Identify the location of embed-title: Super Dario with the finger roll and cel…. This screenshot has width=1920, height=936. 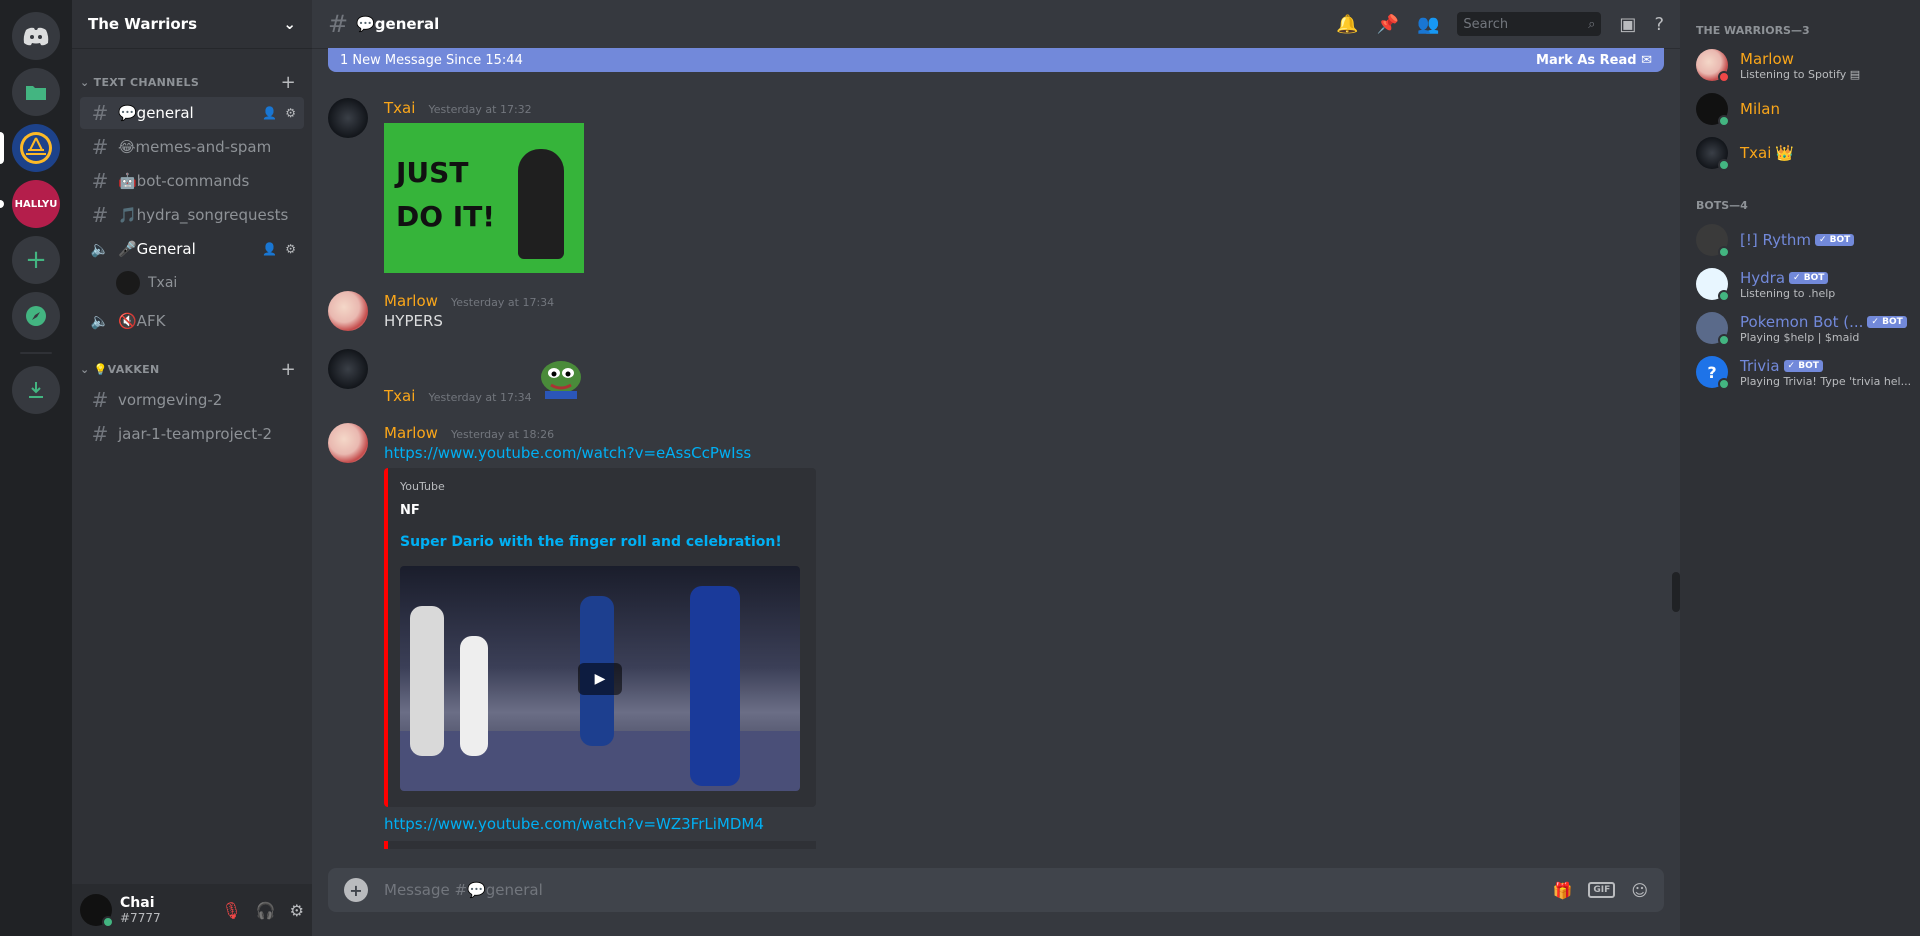
(600, 542).